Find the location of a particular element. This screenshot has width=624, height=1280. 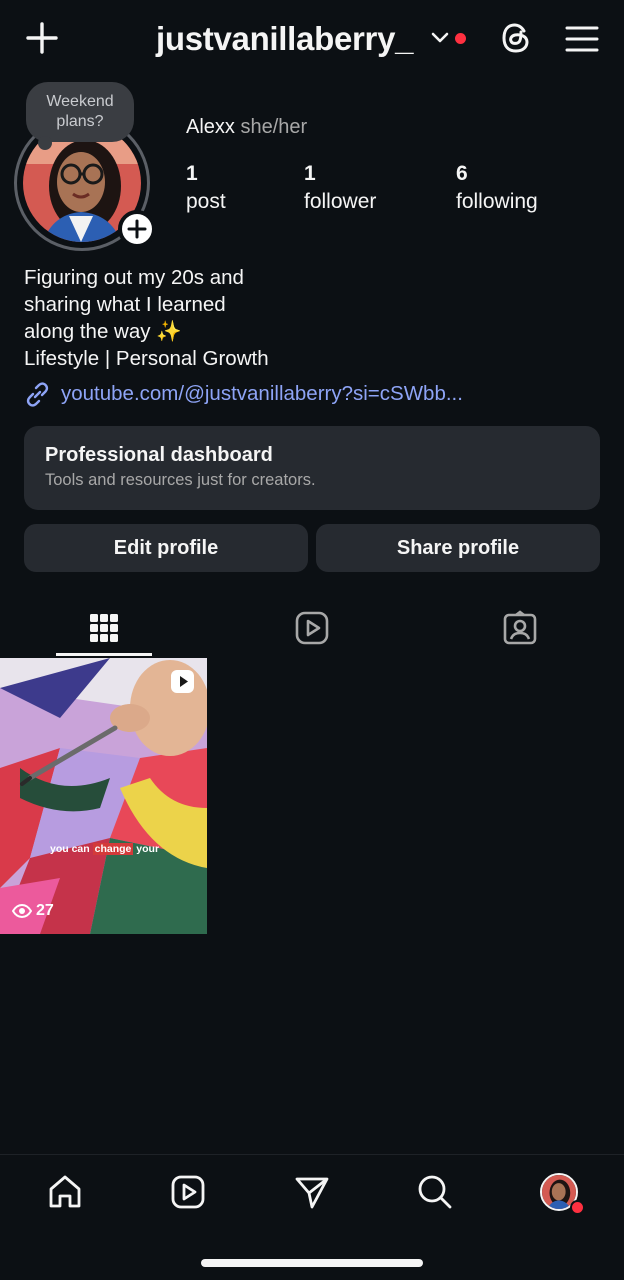

caption-text-end: your is located at coordinates (146, 849).